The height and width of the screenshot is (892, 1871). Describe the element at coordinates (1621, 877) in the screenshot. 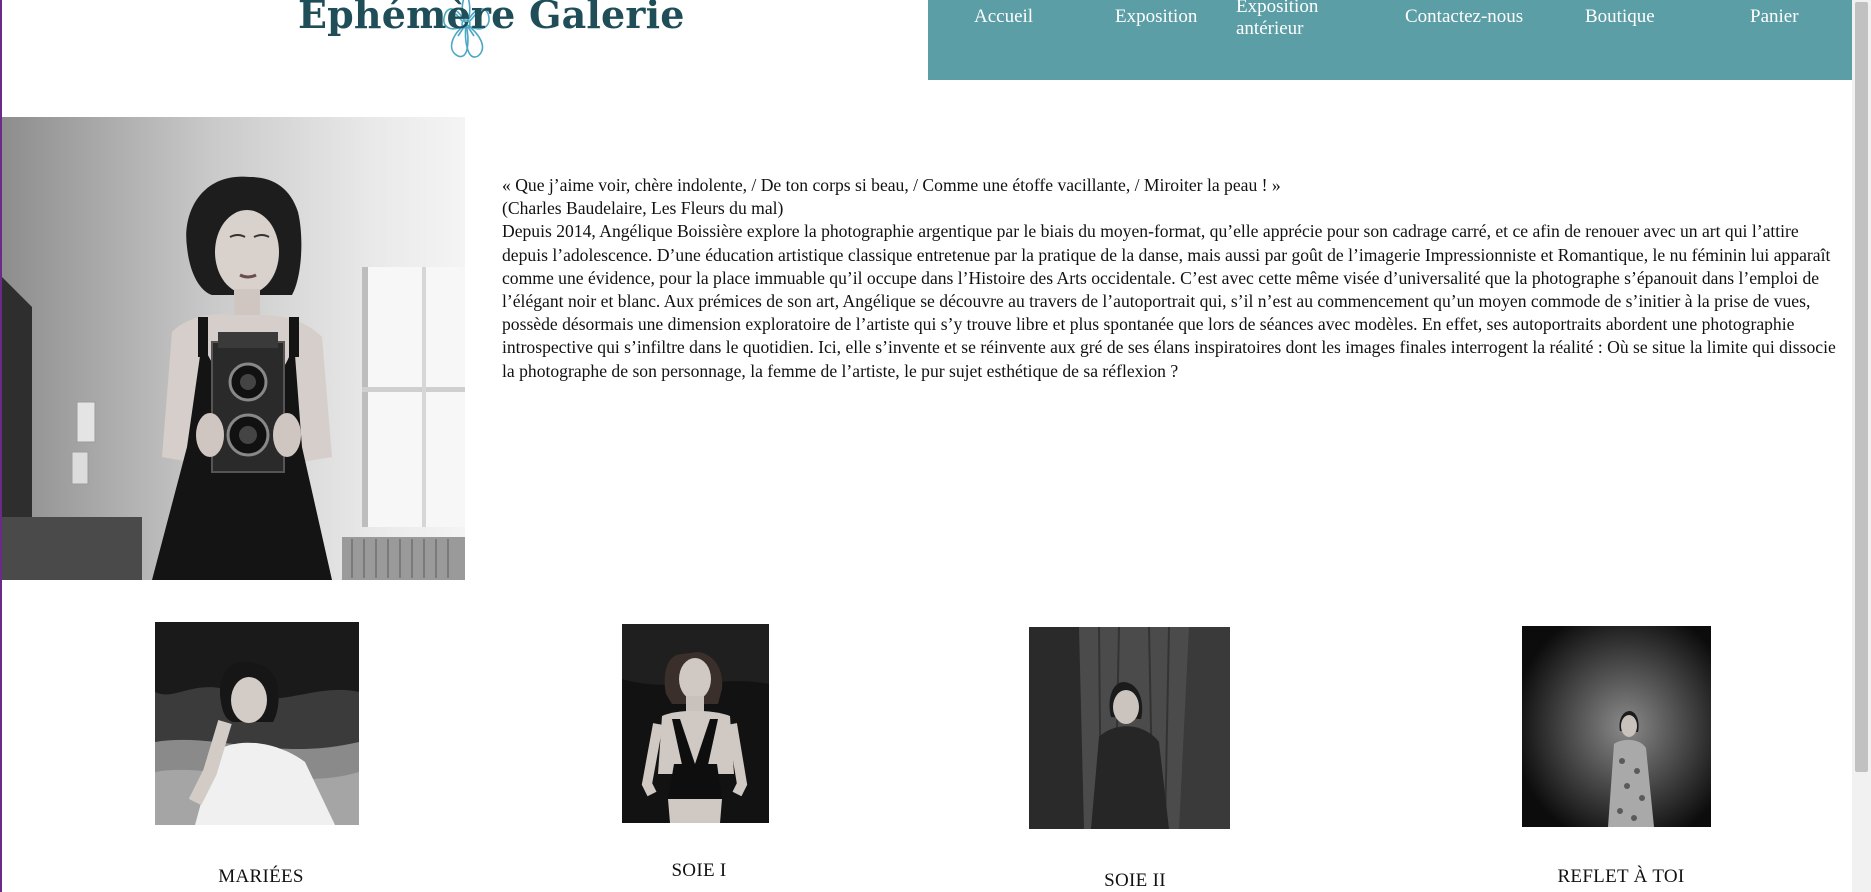

I see `gallery-title-reflet-a-toi: REFLET À TOI` at that location.